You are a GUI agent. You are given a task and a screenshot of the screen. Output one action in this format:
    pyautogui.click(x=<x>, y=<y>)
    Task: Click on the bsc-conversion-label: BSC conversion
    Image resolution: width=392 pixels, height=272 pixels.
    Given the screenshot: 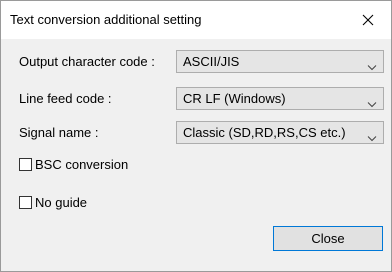 What is the action you would take?
    pyautogui.click(x=82, y=164)
    